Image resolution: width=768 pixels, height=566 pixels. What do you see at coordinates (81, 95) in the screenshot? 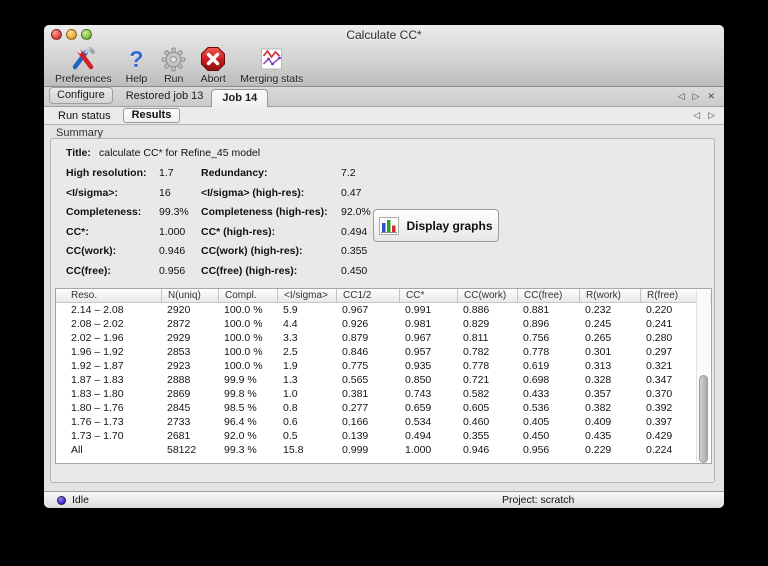
I see `tab-configure: Configure` at bounding box center [81, 95].